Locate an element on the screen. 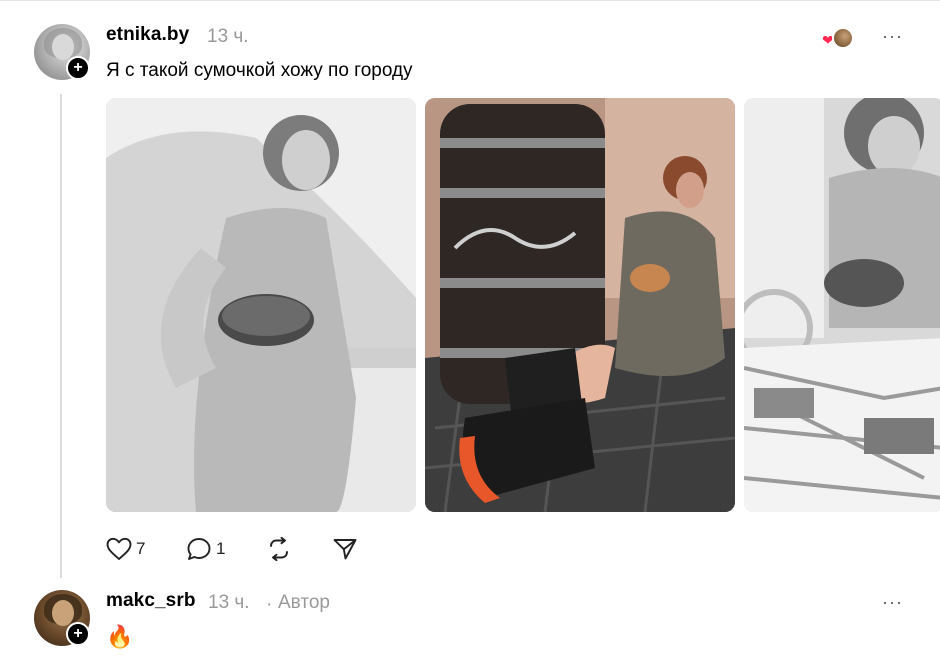 The height and width of the screenshot is (659, 940). liker-avatar is located at coordinates (843, 38).